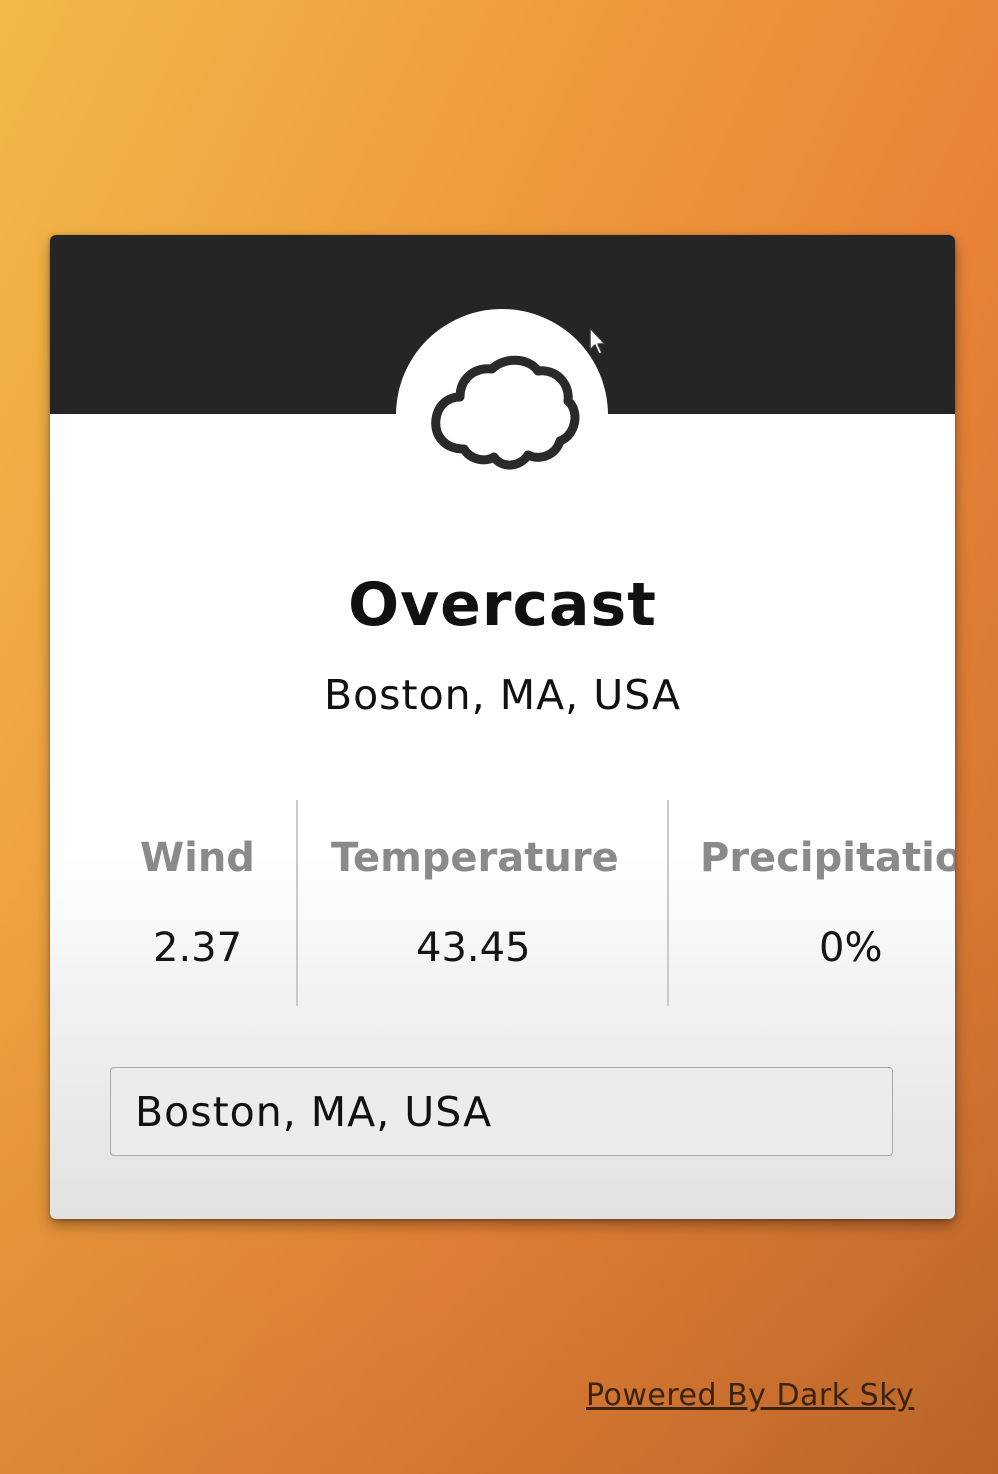 The height and width of the screenshot is (1474, 998). I want to click on precipitation-label: Precipitation, so click(827, 858).